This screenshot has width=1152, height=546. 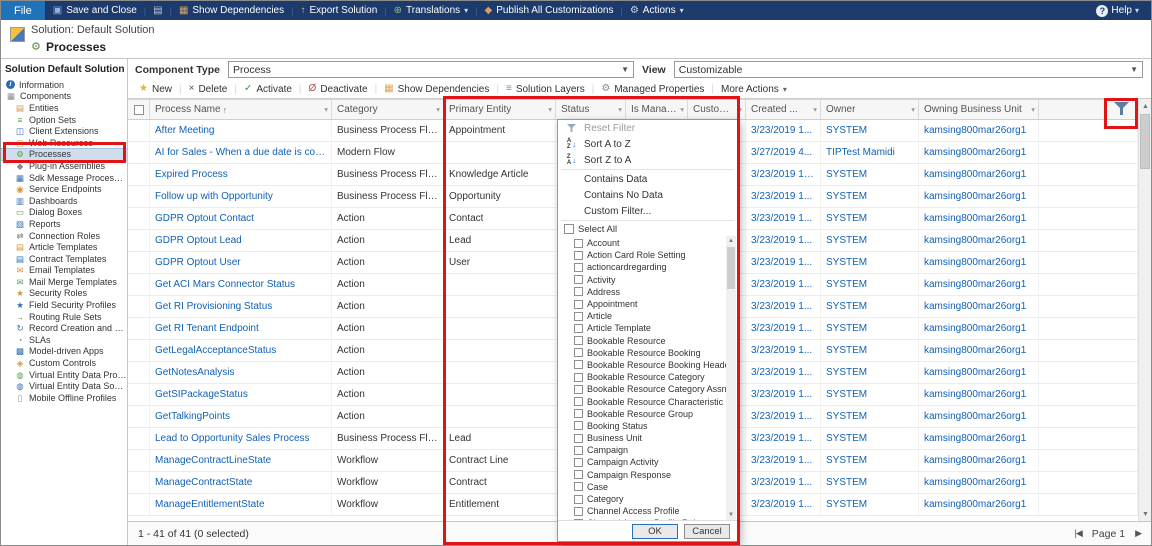 I want to click on filter-option-action-card-role-setting: Action Card Role Setting, so click(x=648, y=255).